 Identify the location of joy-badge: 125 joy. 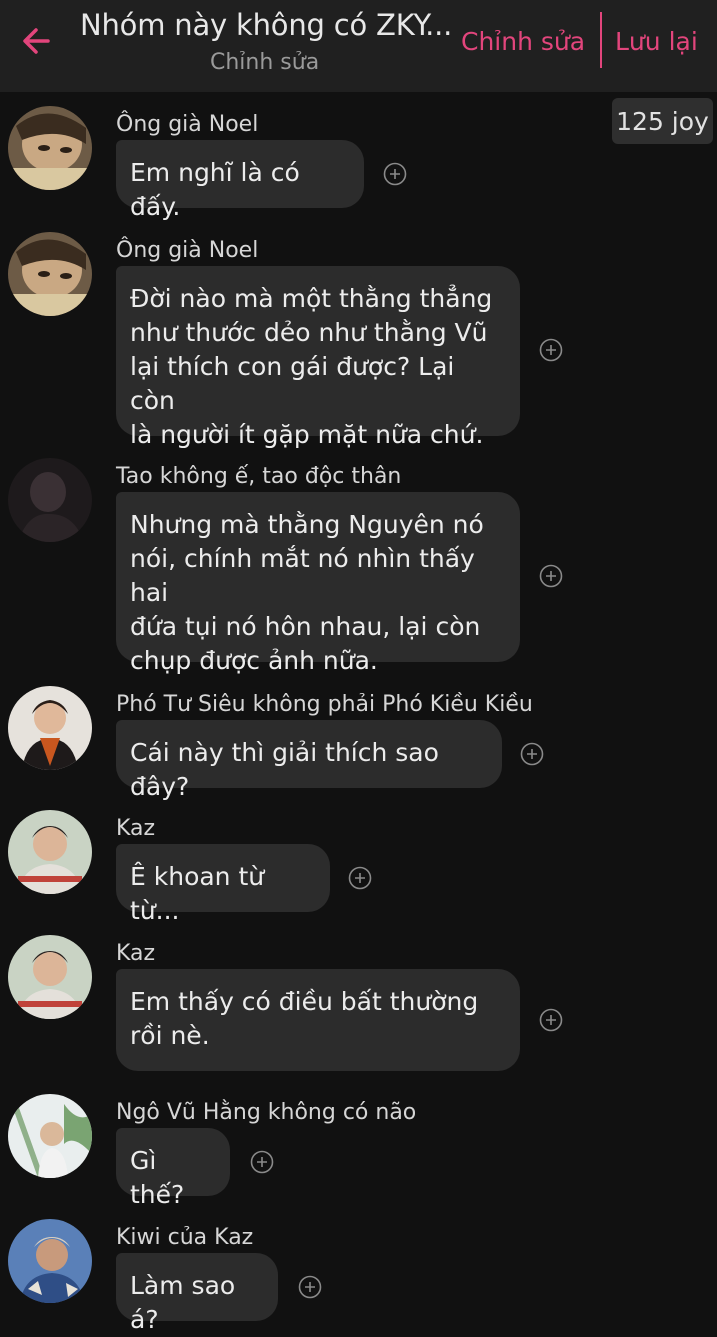
(662, 121).